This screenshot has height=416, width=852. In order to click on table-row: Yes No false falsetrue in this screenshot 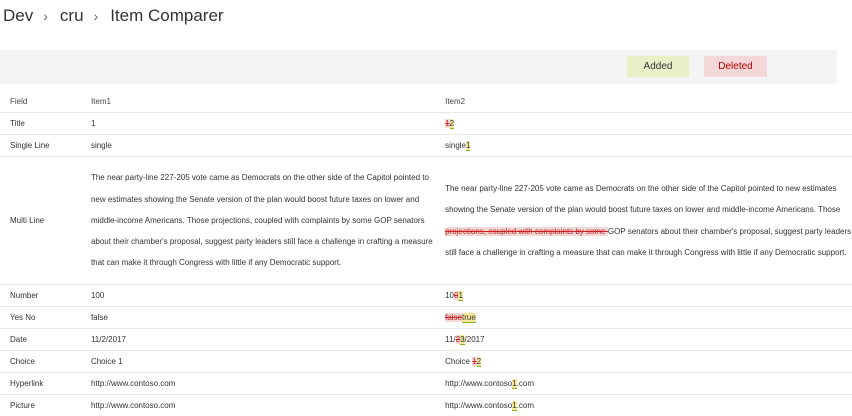, I will do `click(426, 317)`.